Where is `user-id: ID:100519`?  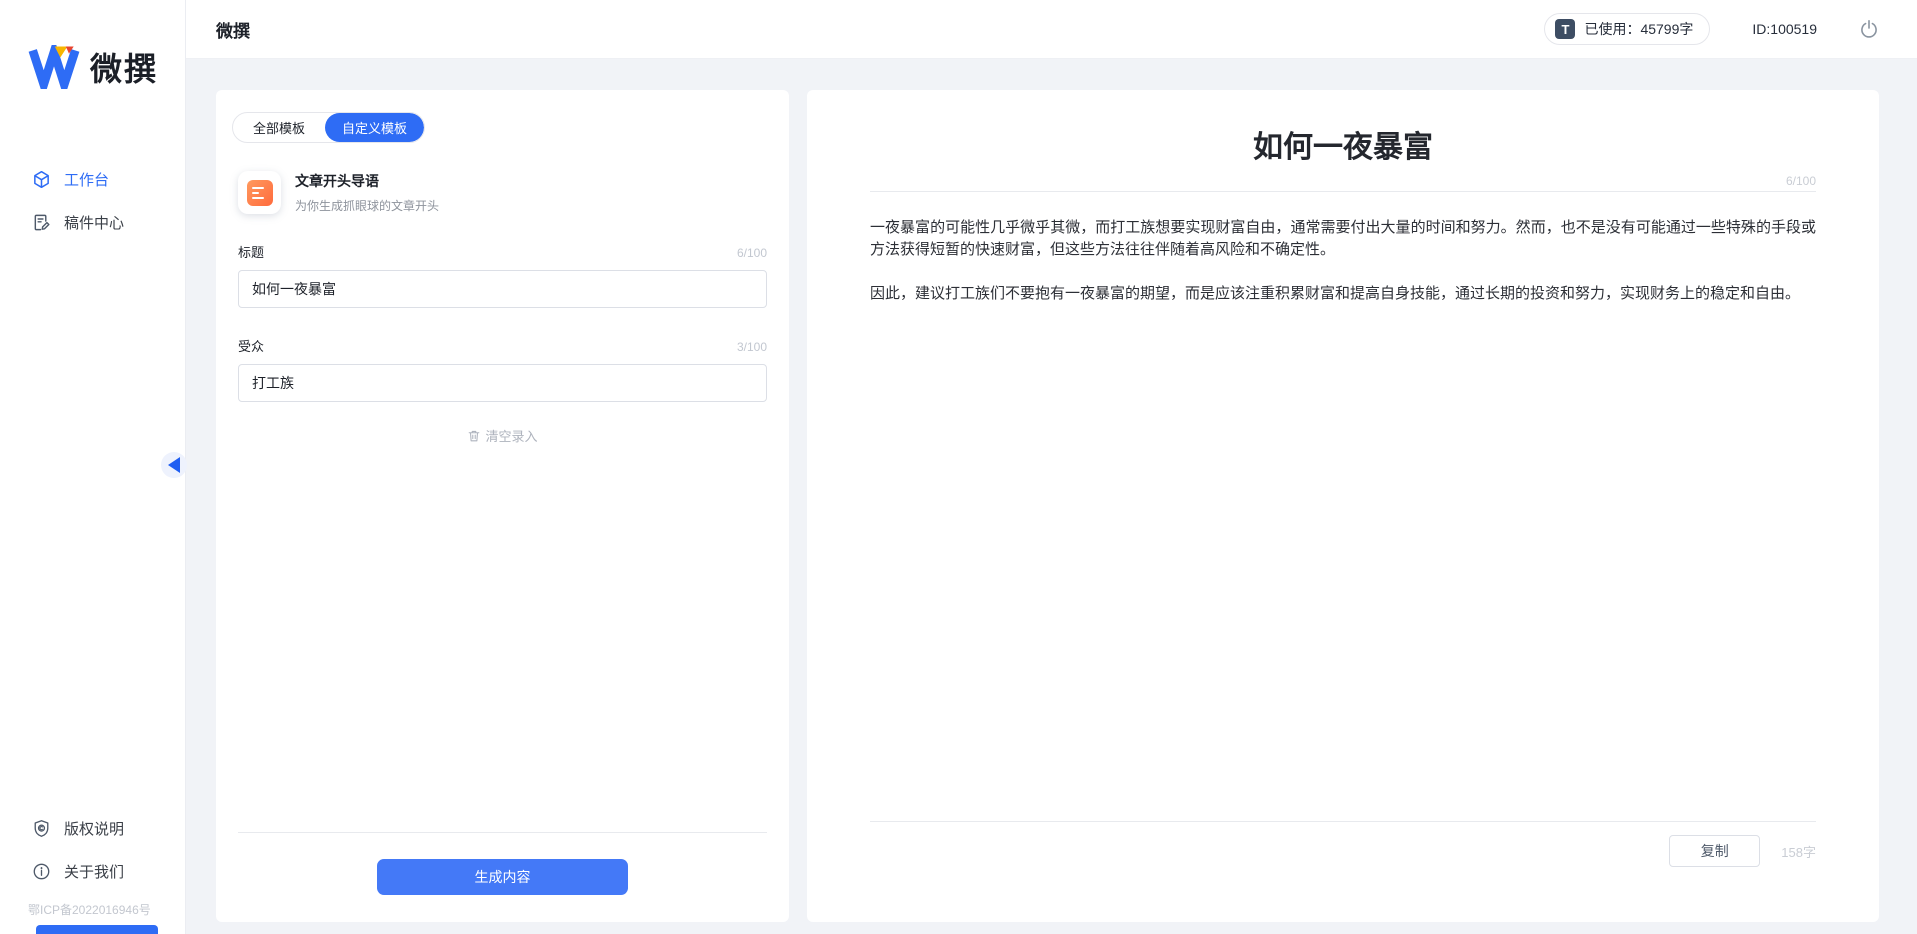 user-id: ID:100519 is located at coordinates (1784, 29).